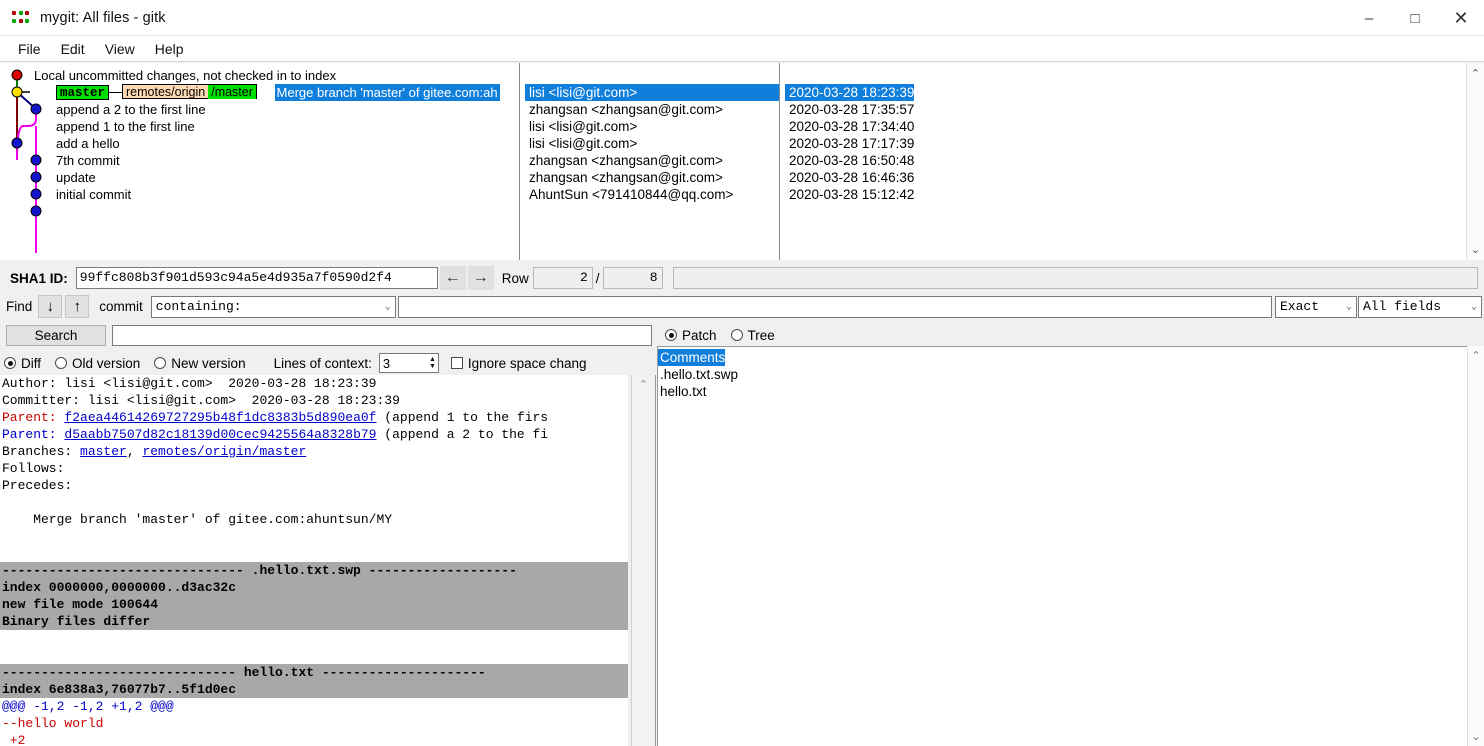 The width and height of the screenshot is (1484, 746). Describe the element at coordinates (452, 278) in the screenshot. I see `back-button: ←` at that location.